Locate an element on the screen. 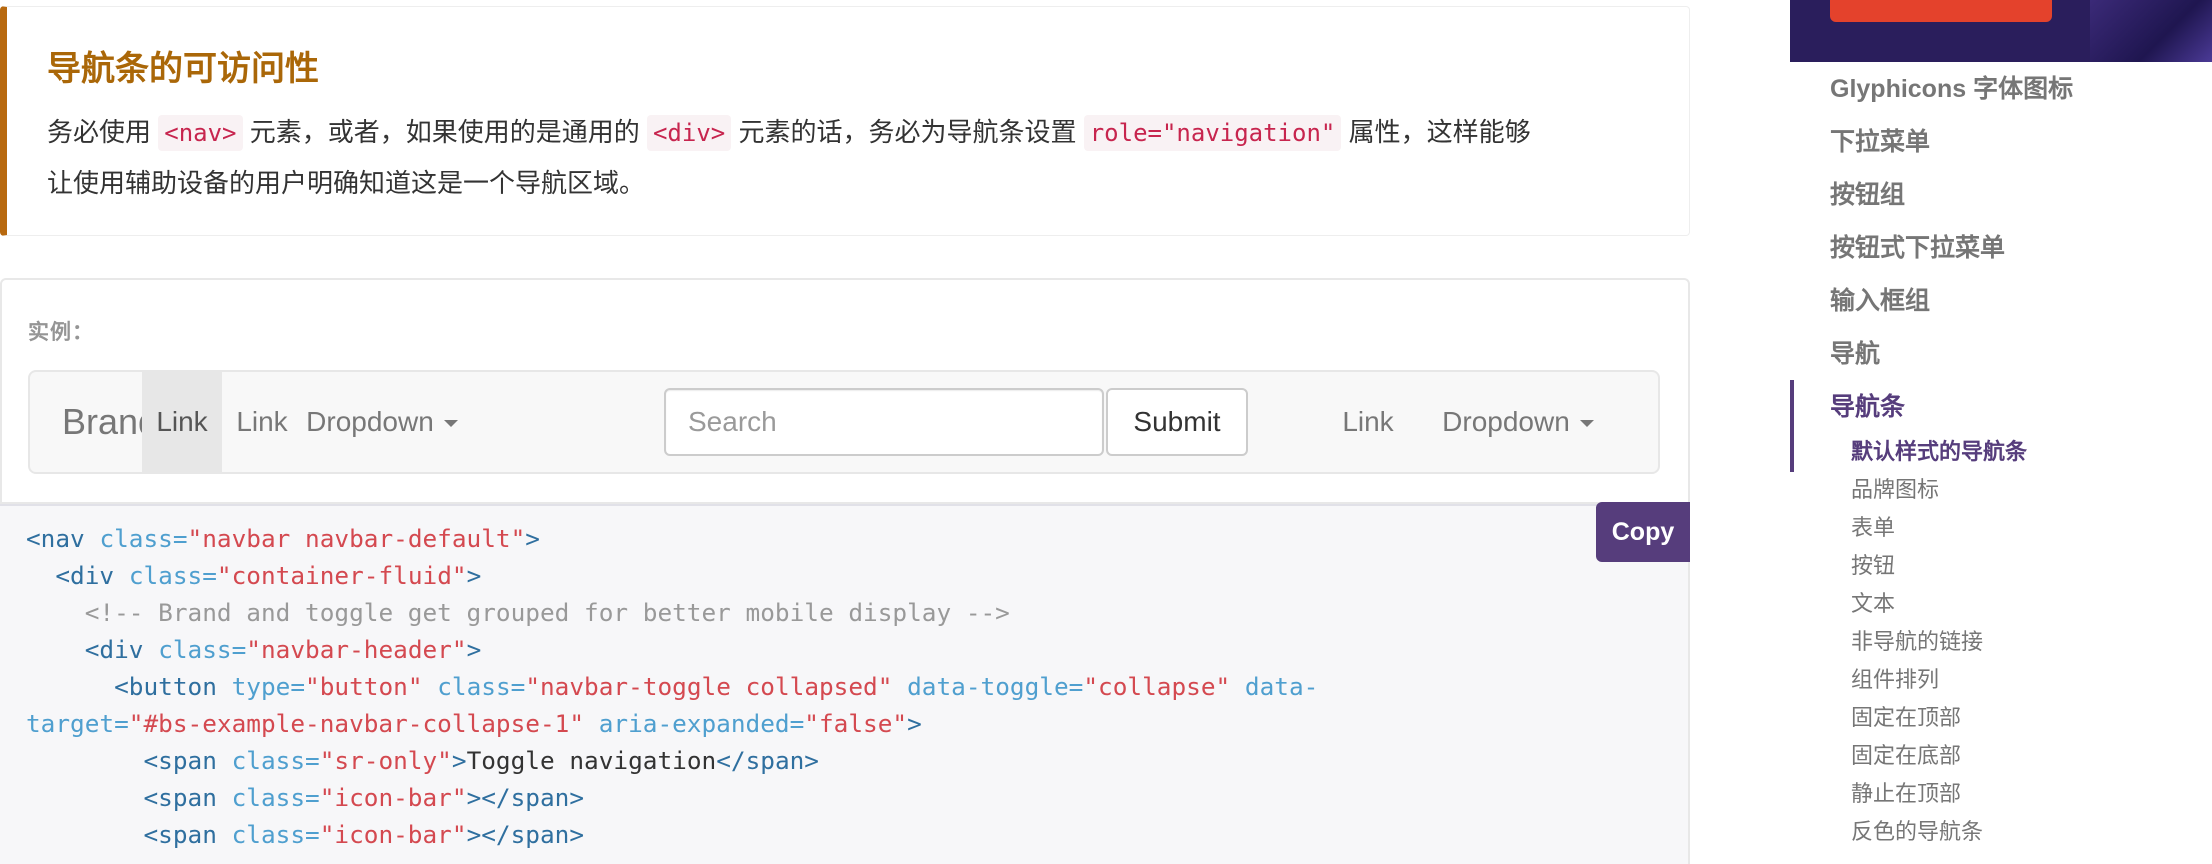  sidebar-subitem-component-alignment: 组件排列 is located at coordinates (1895, 680).